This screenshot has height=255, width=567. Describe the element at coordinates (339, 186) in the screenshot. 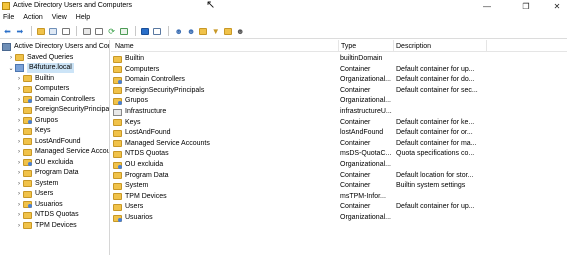

I see `list-row: System Container Builtin system settings` at that location.